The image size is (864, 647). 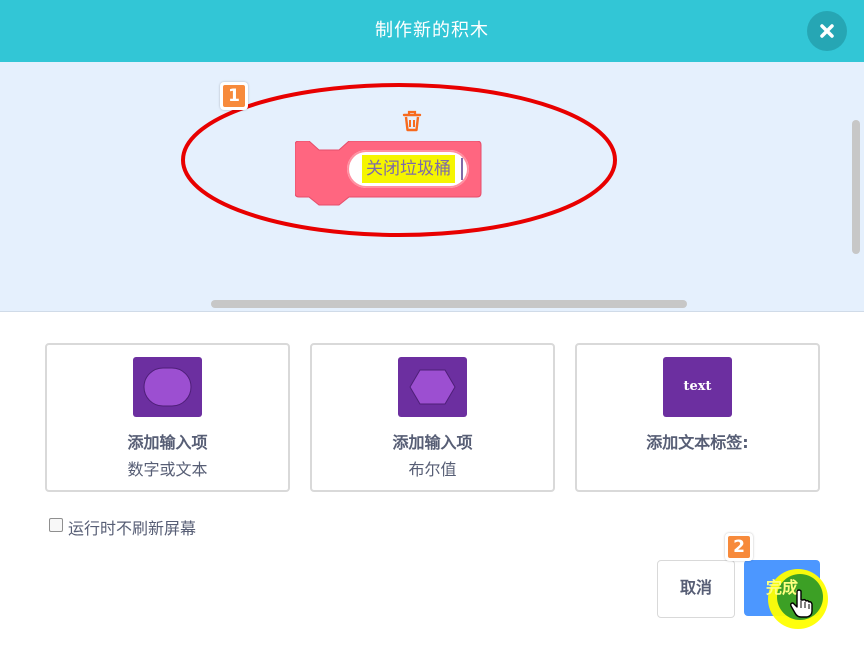 I want to click on add-text-label-card: text 添加文本标签:, so click(x=697, y=417).